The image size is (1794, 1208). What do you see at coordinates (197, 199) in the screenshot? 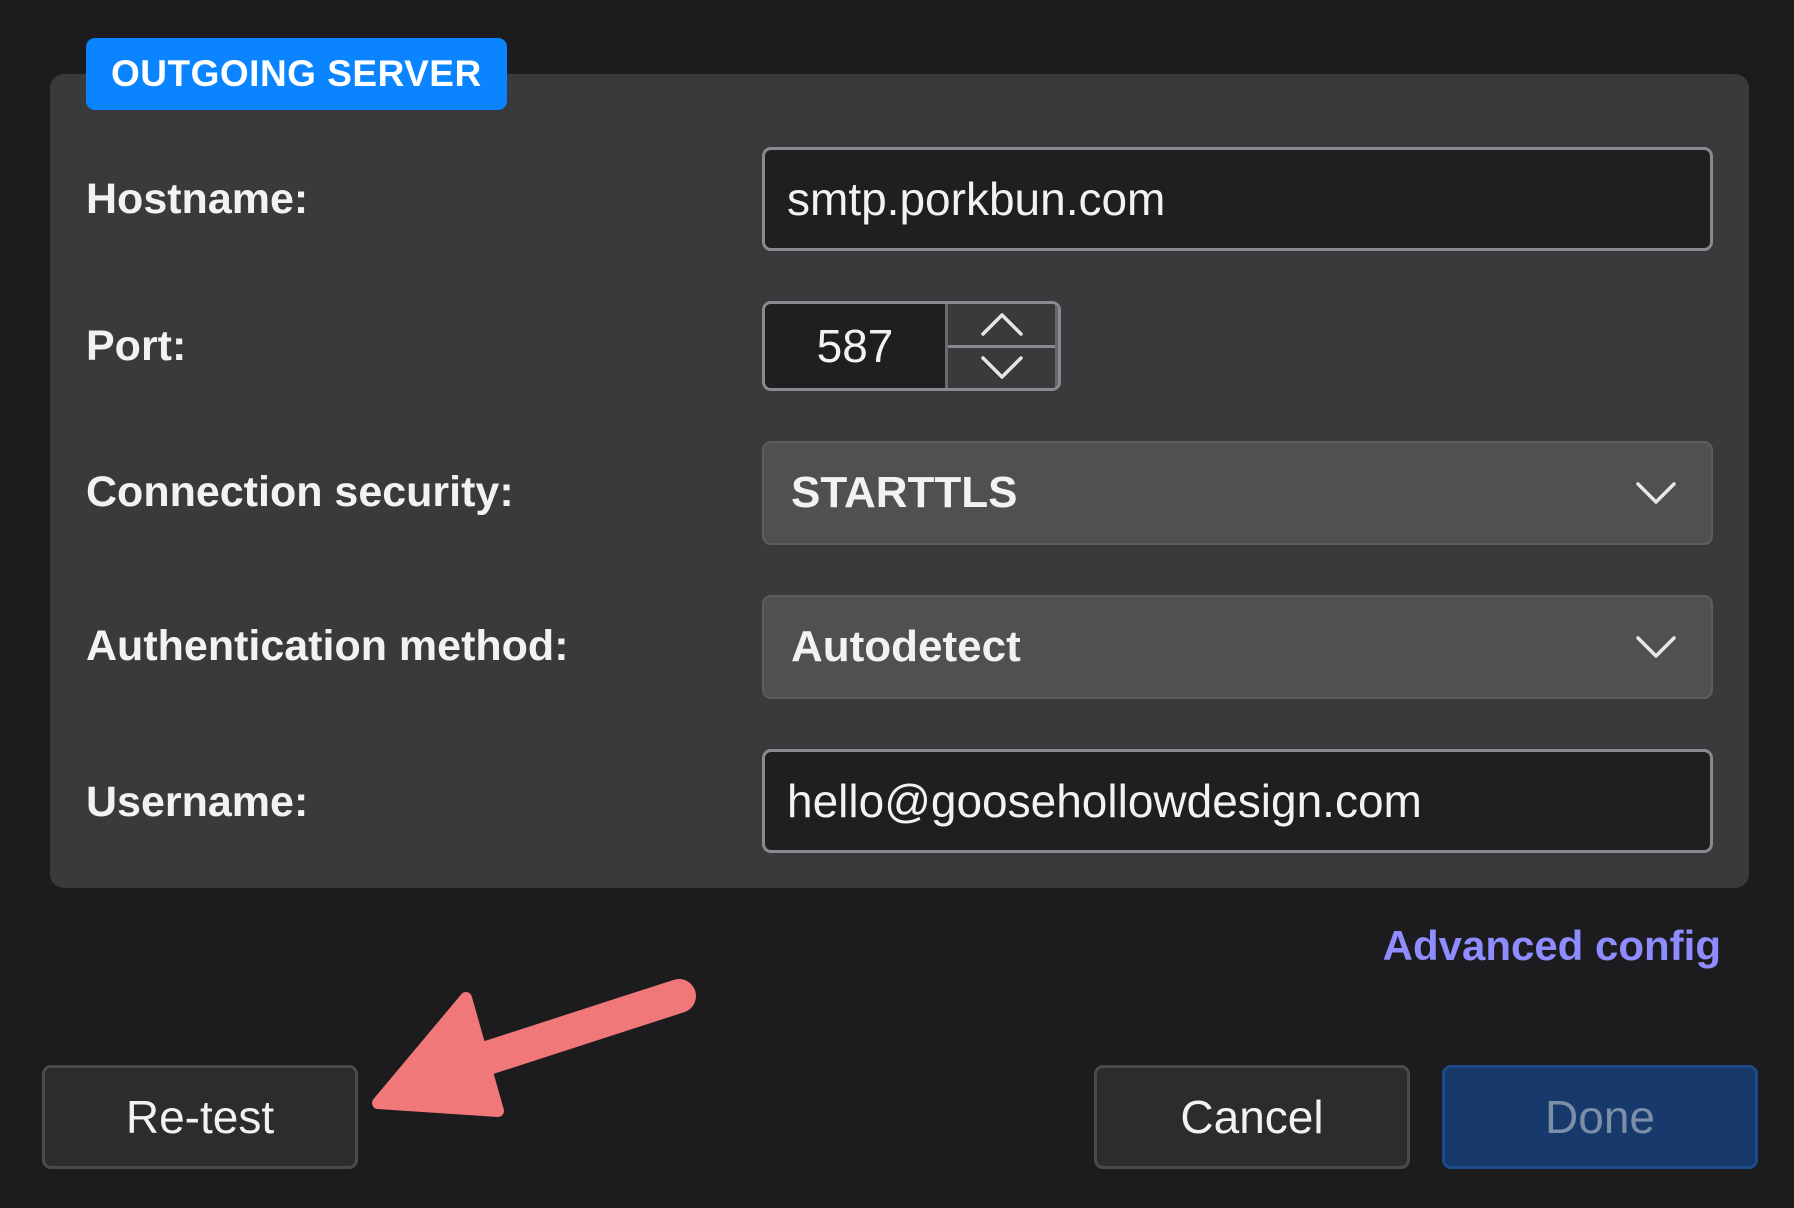
I see `hostname-label: Hostname:` at bounding box center [197, 199].